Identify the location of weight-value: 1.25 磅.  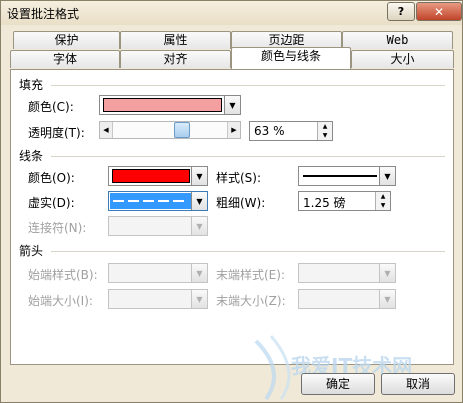
(324, 203).